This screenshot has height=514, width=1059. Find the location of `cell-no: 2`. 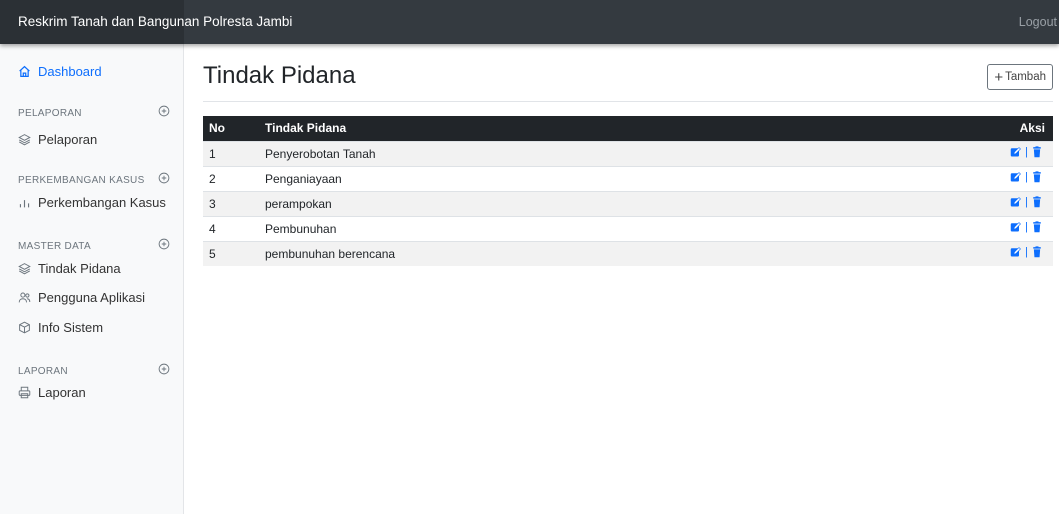

cell-no: 2 is located at coordinates (231, 178).